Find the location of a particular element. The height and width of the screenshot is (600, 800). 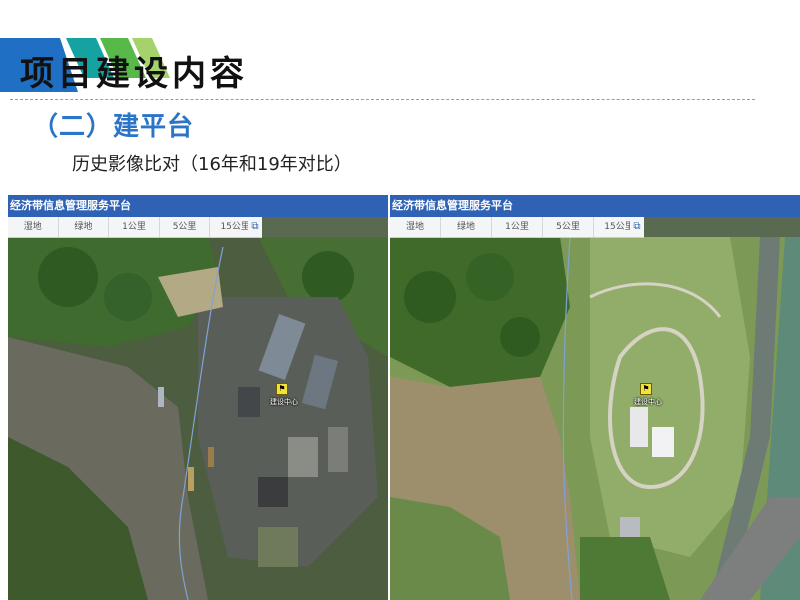

slide-subtitle: 历史影像比对（16年和19年对比） is located at coordinates (212, 164).